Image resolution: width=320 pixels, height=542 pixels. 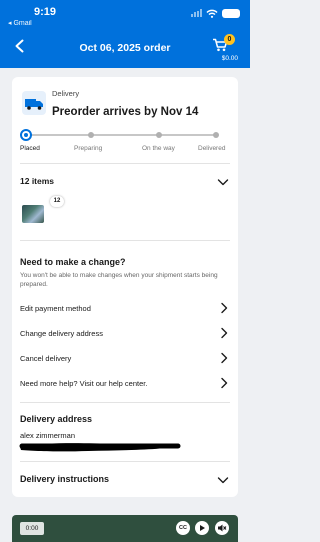 I want to click on item-quantity-badge: 12, so click(x=57, y=201).